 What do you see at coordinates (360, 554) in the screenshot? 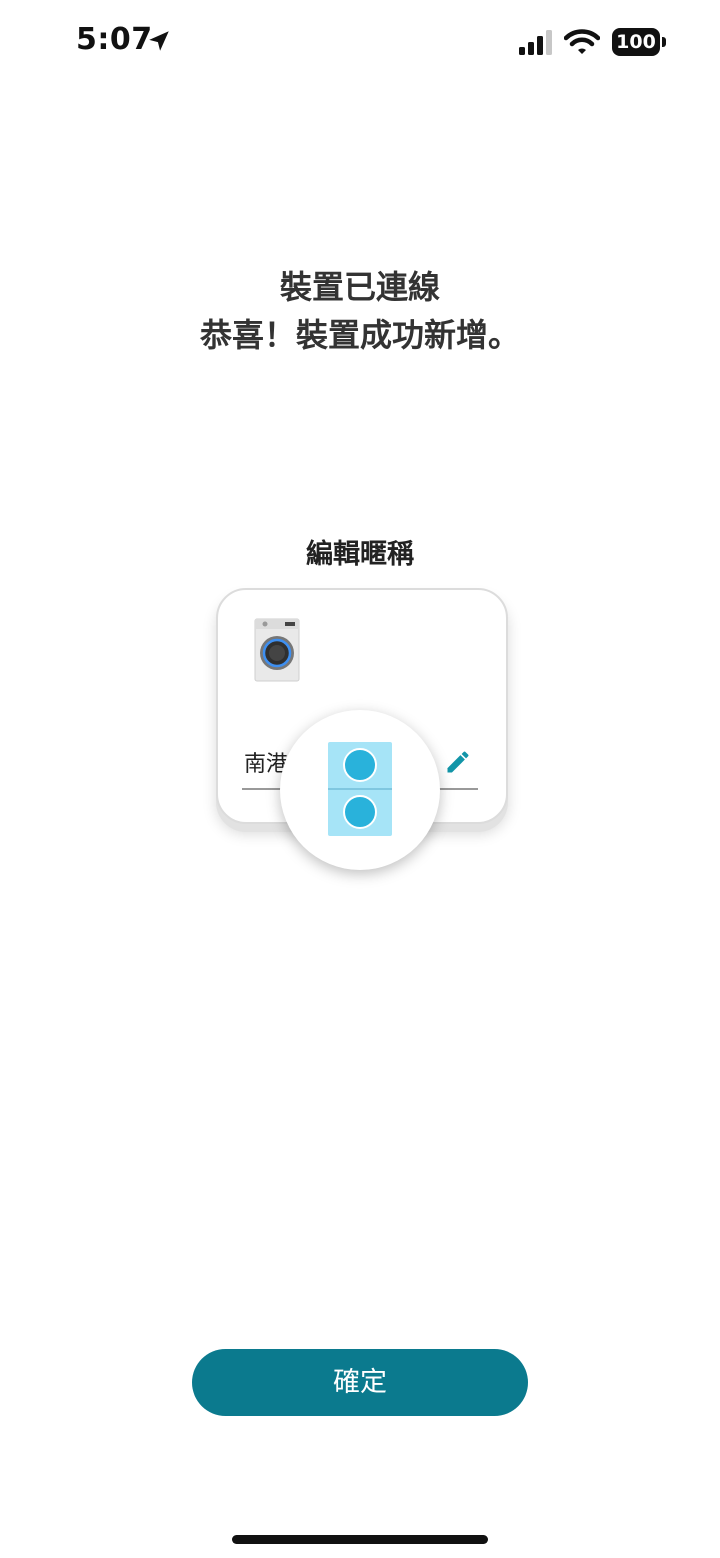
I see `nickname-section-label: 編輯暱稱` at bounding box center [360, 554].